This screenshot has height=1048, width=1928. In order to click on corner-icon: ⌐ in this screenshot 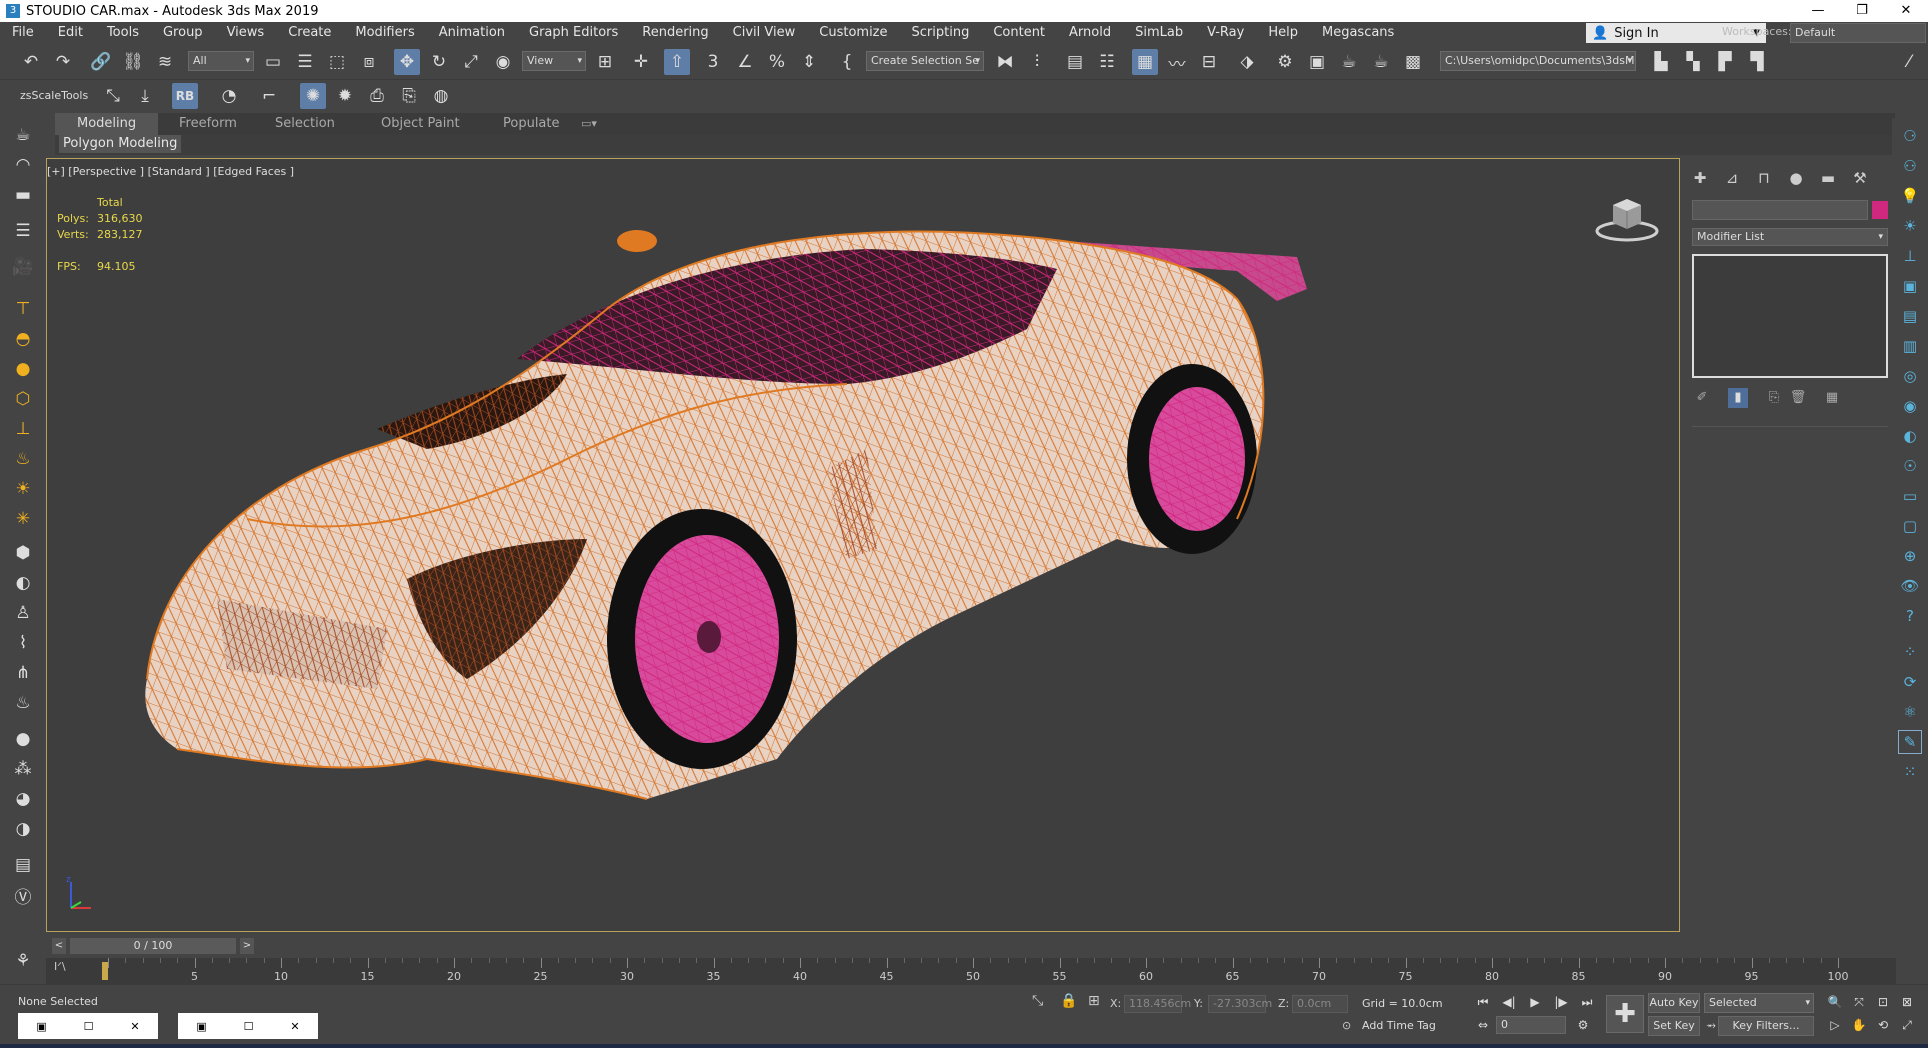, I will do `click(269, 96)`.